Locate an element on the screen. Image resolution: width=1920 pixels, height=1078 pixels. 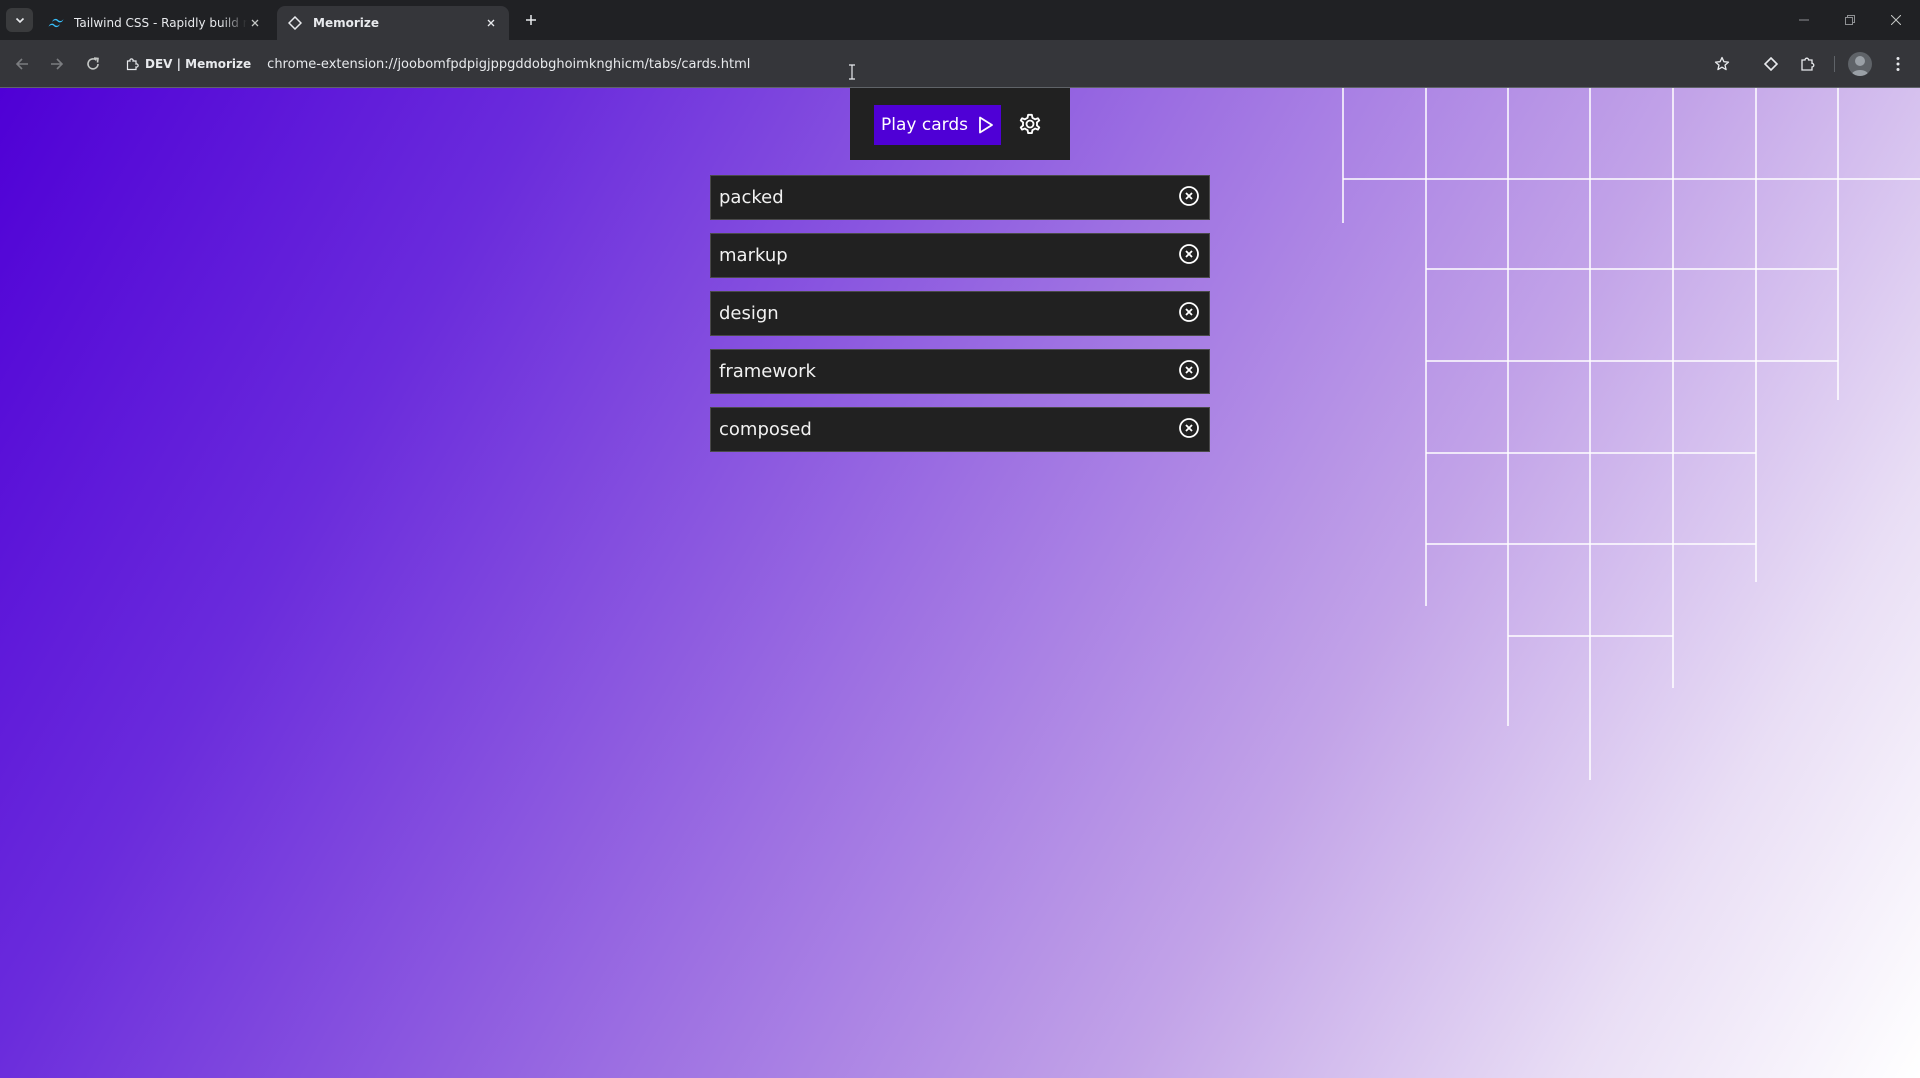
site-info-chip: DEV | Memorize is located at coordinates (189, 64).